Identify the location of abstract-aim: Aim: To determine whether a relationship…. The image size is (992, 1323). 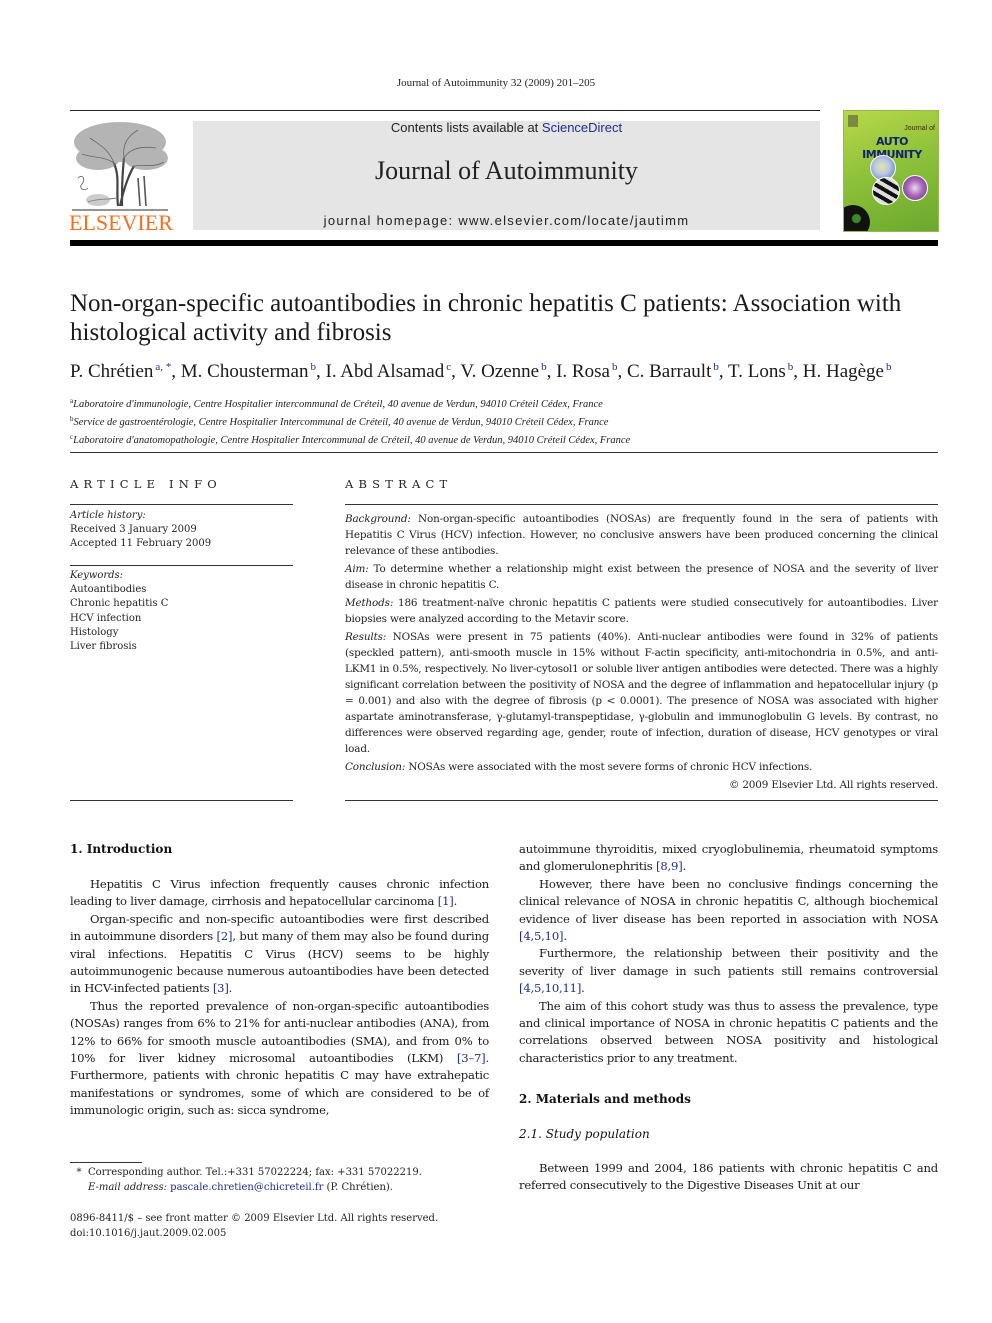
(641, 577).